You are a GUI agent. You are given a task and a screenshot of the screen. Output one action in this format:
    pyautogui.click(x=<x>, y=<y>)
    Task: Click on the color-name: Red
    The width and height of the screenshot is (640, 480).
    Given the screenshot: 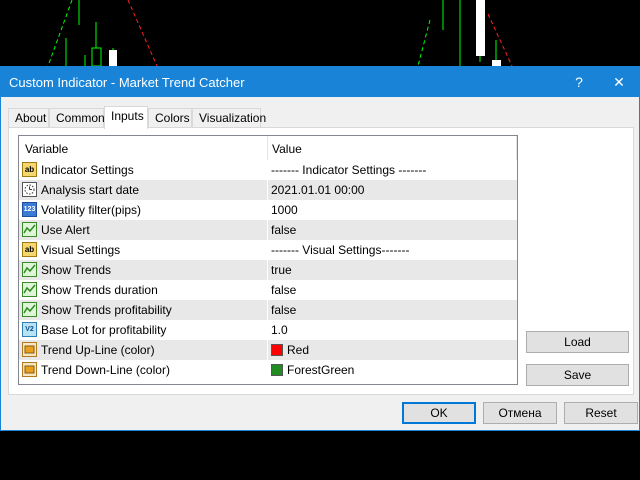 What is the action you would take?
    pyautogui.click(x=298, y=350)
    